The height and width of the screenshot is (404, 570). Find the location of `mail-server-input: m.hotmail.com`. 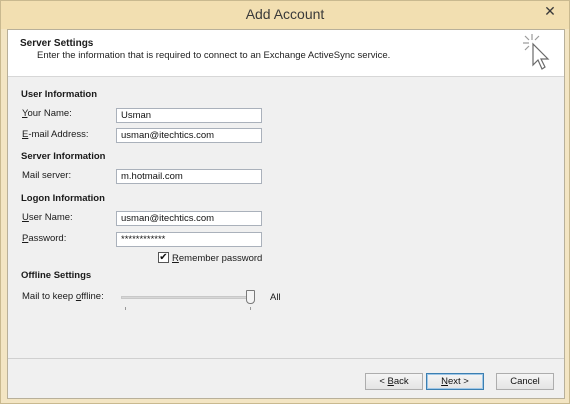

mail-server-input: m.hotmail.com is located at coordinates (189, 176).